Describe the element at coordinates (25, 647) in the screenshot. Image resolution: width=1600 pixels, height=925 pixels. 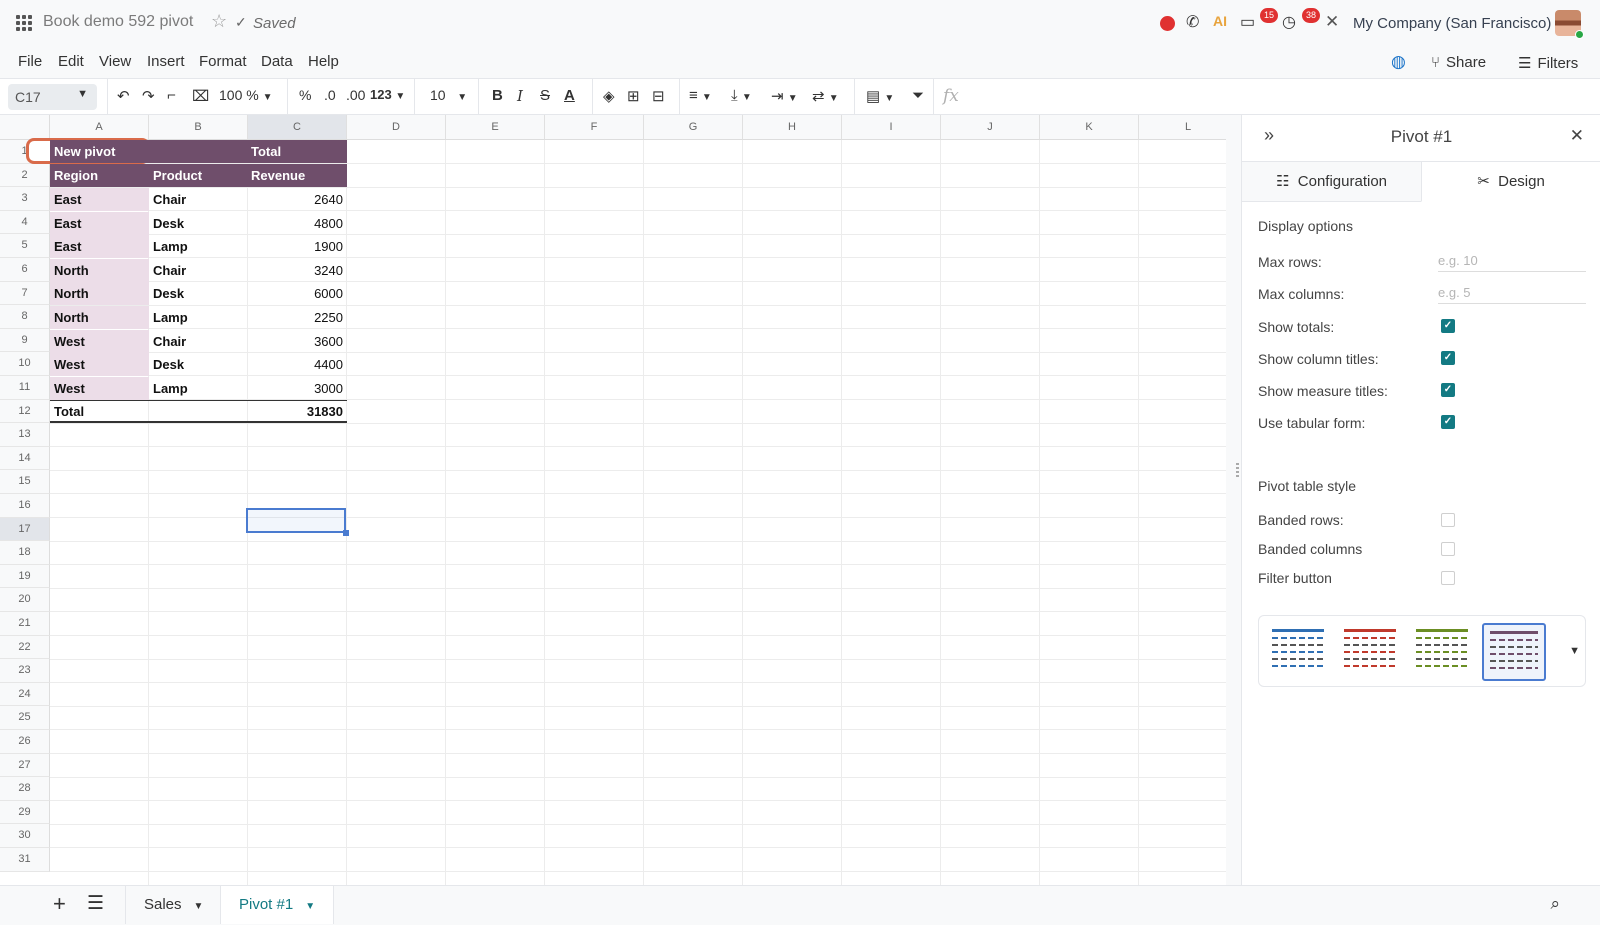
I see `row-header: 22` at that location.